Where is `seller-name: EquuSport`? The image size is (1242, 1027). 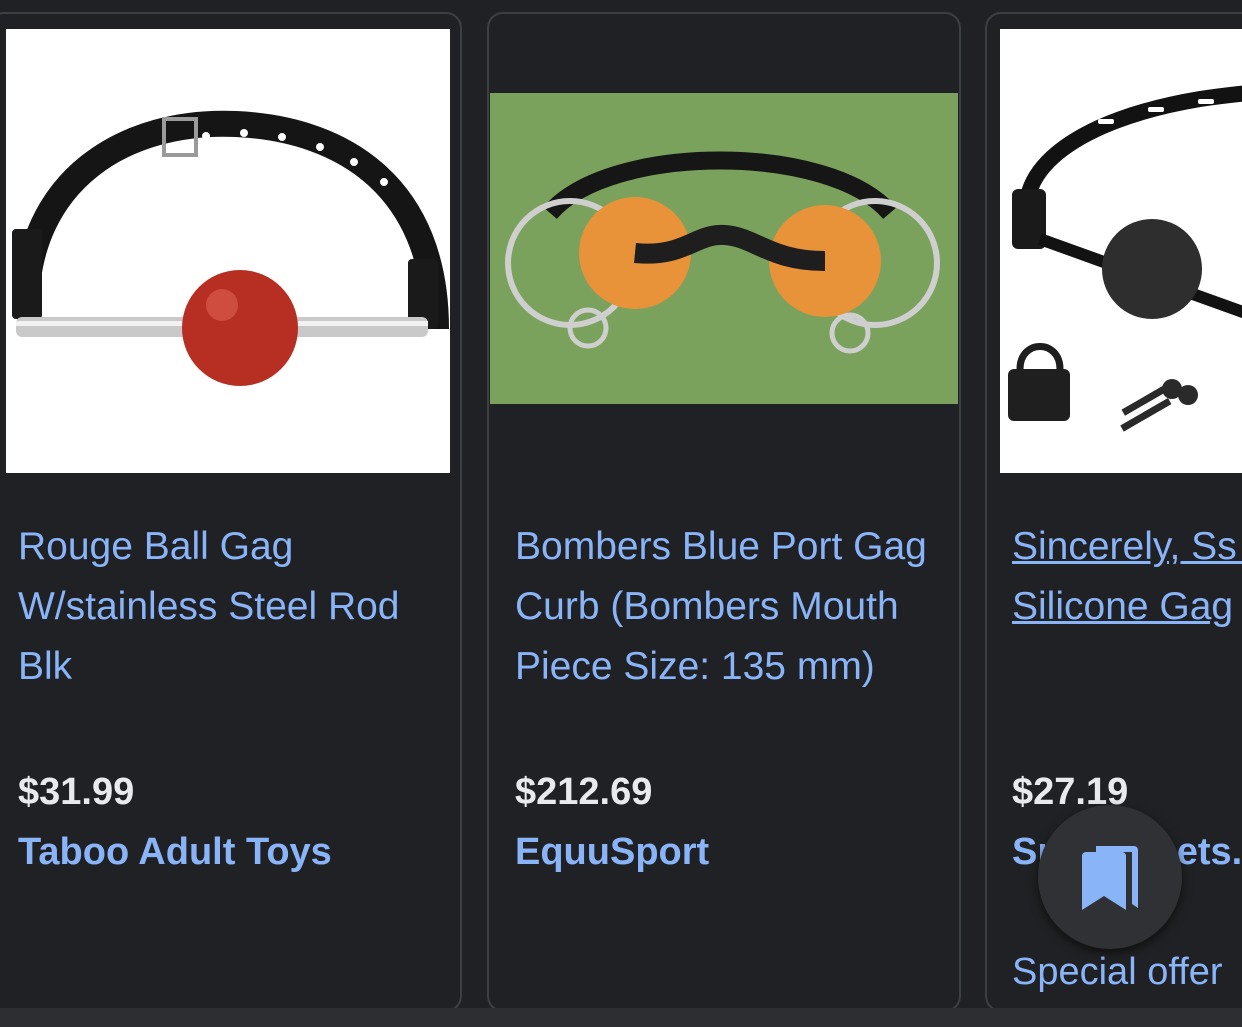
seller-name: EquuSport is located at coordinates (612, 852).